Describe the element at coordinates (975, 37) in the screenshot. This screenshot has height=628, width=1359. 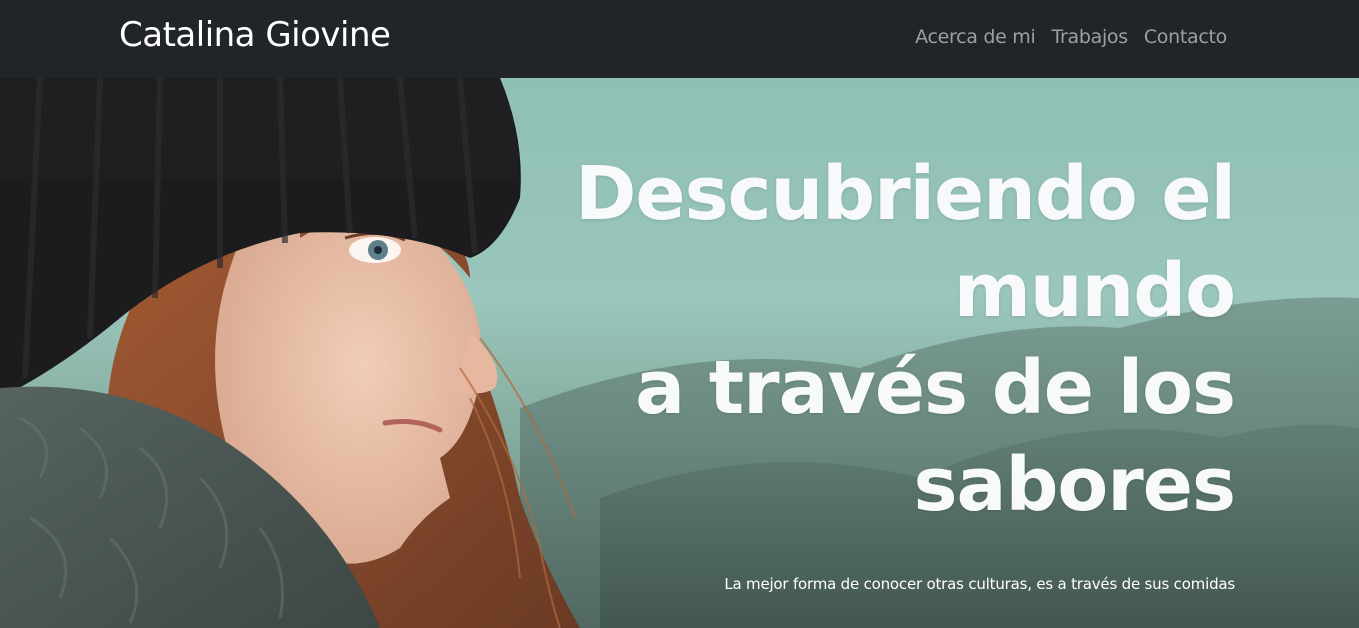
I see `nav-link-acerca: Acerca de mi` at that location.